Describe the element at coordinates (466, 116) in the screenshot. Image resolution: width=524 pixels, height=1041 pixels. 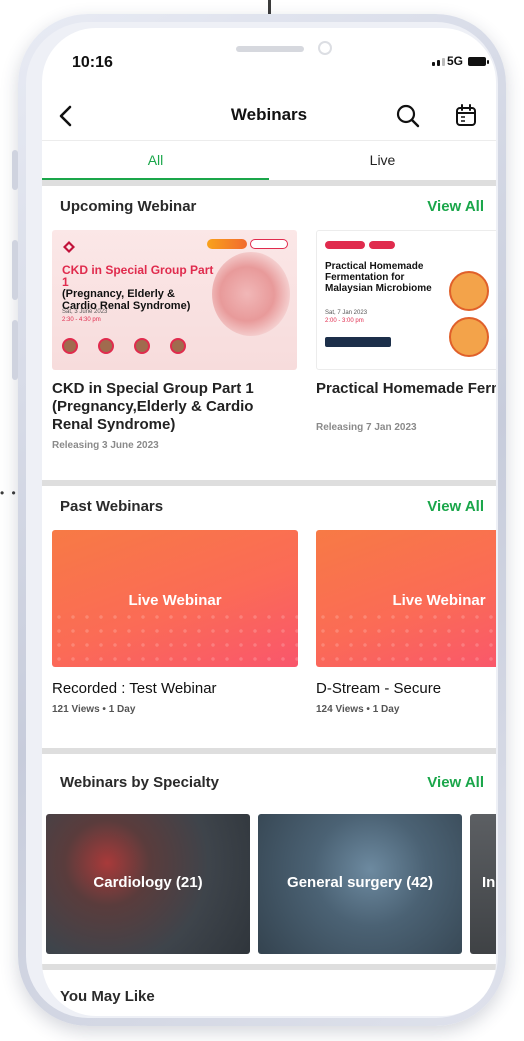
I see `calendar-icon` at that location.